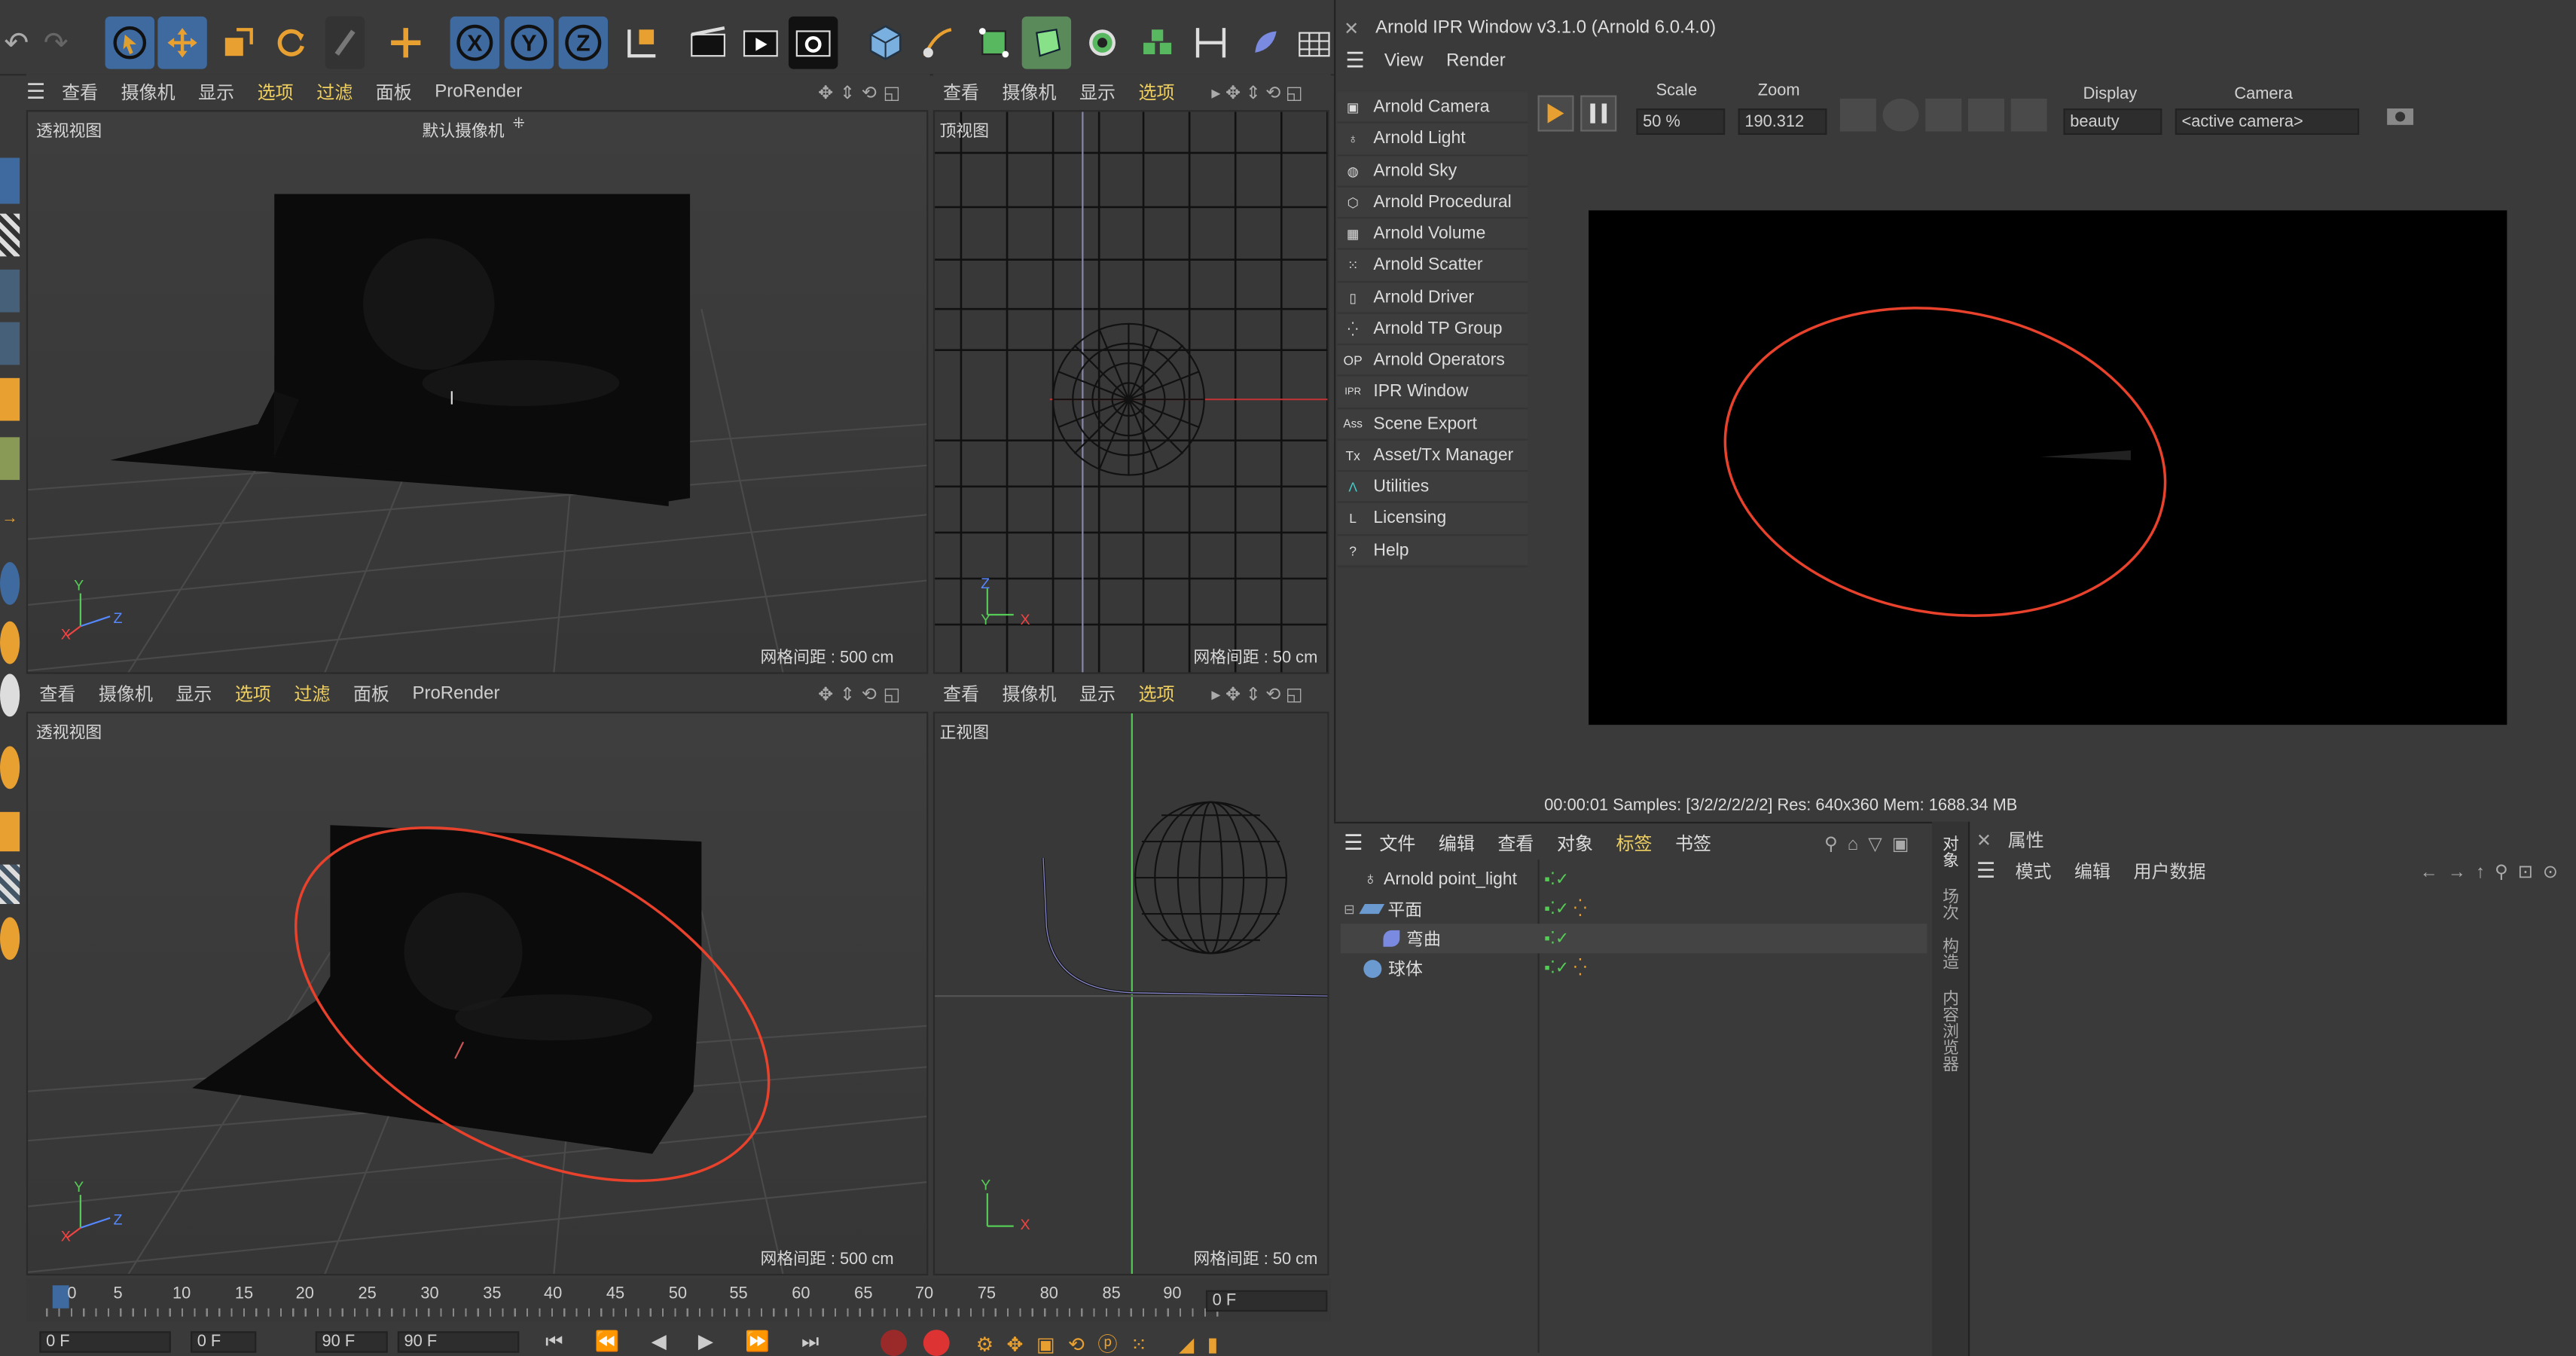 This screenshot has width=2576, height=1356. I want to click on arnold-camera-item: ▣ Arnold Camera, so click(1433, 108).